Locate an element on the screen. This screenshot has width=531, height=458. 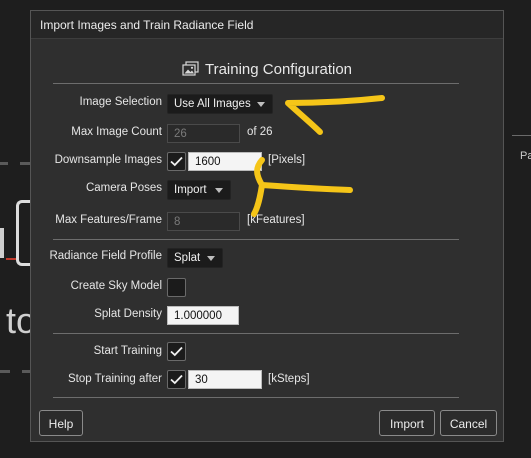
annotation-arrow-camera-poses is located at coordinates (302, 187).